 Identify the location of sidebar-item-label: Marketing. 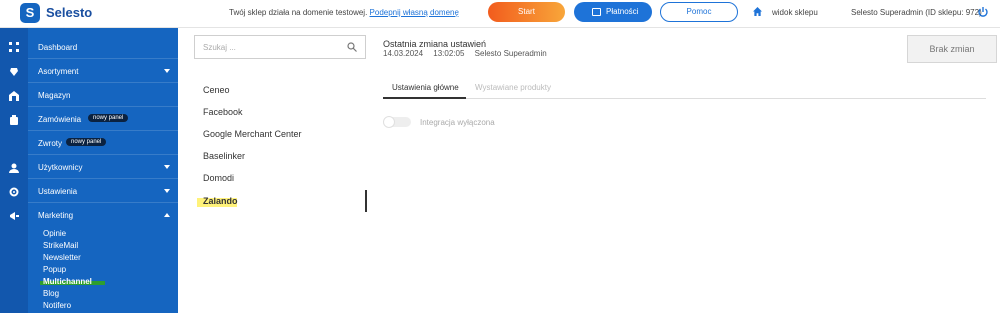
(56, 215).